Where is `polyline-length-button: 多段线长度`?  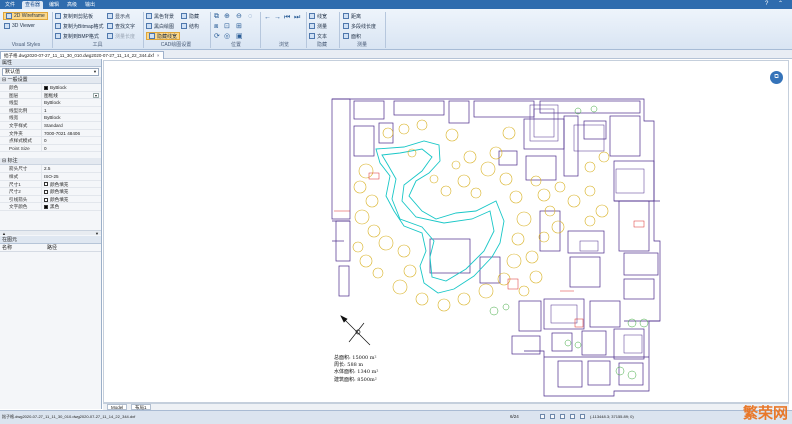
polyline-length-button: 多段线长度 is located at coordinates (359, 26).